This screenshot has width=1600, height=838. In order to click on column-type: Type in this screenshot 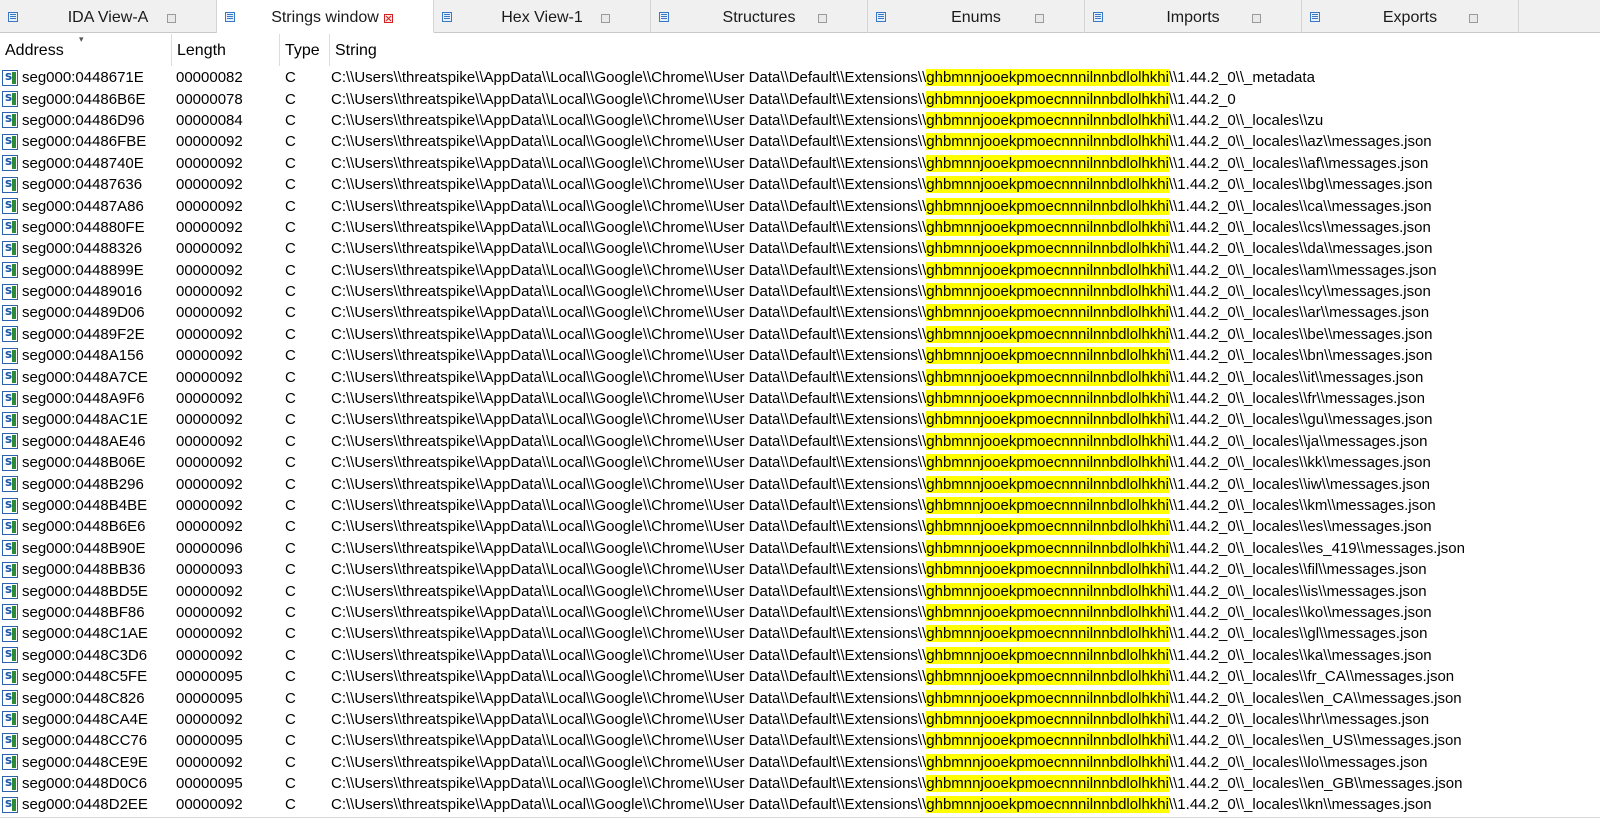, I will do `click(305, 50)`.